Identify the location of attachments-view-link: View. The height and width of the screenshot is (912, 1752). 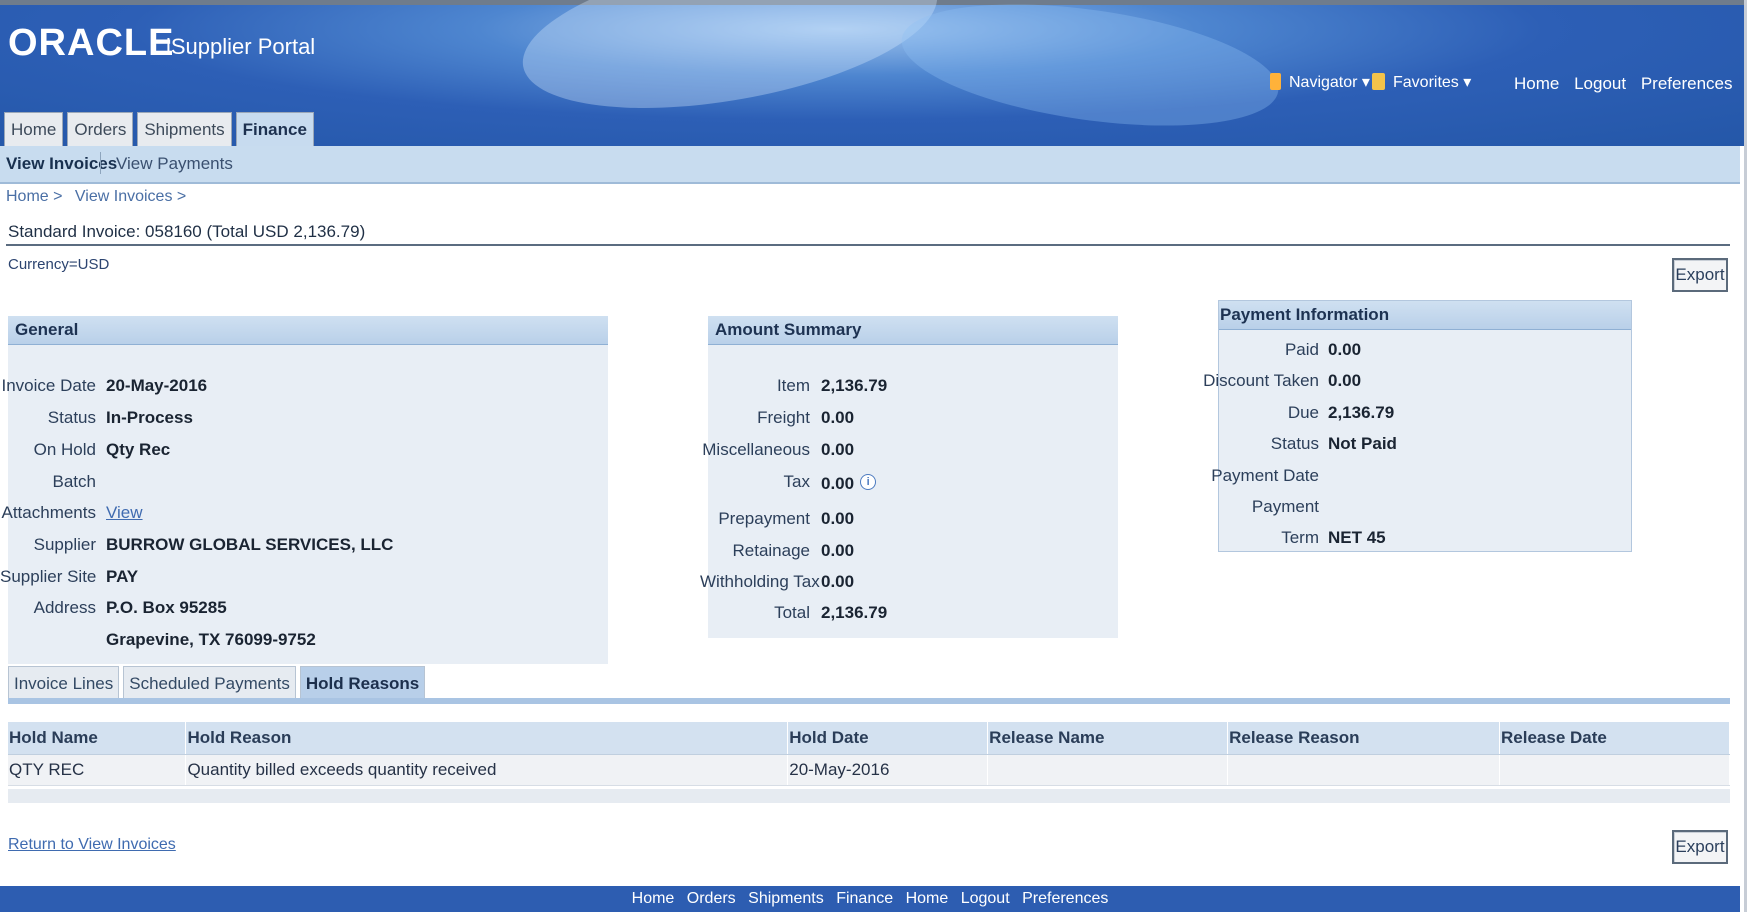
(124, 513).